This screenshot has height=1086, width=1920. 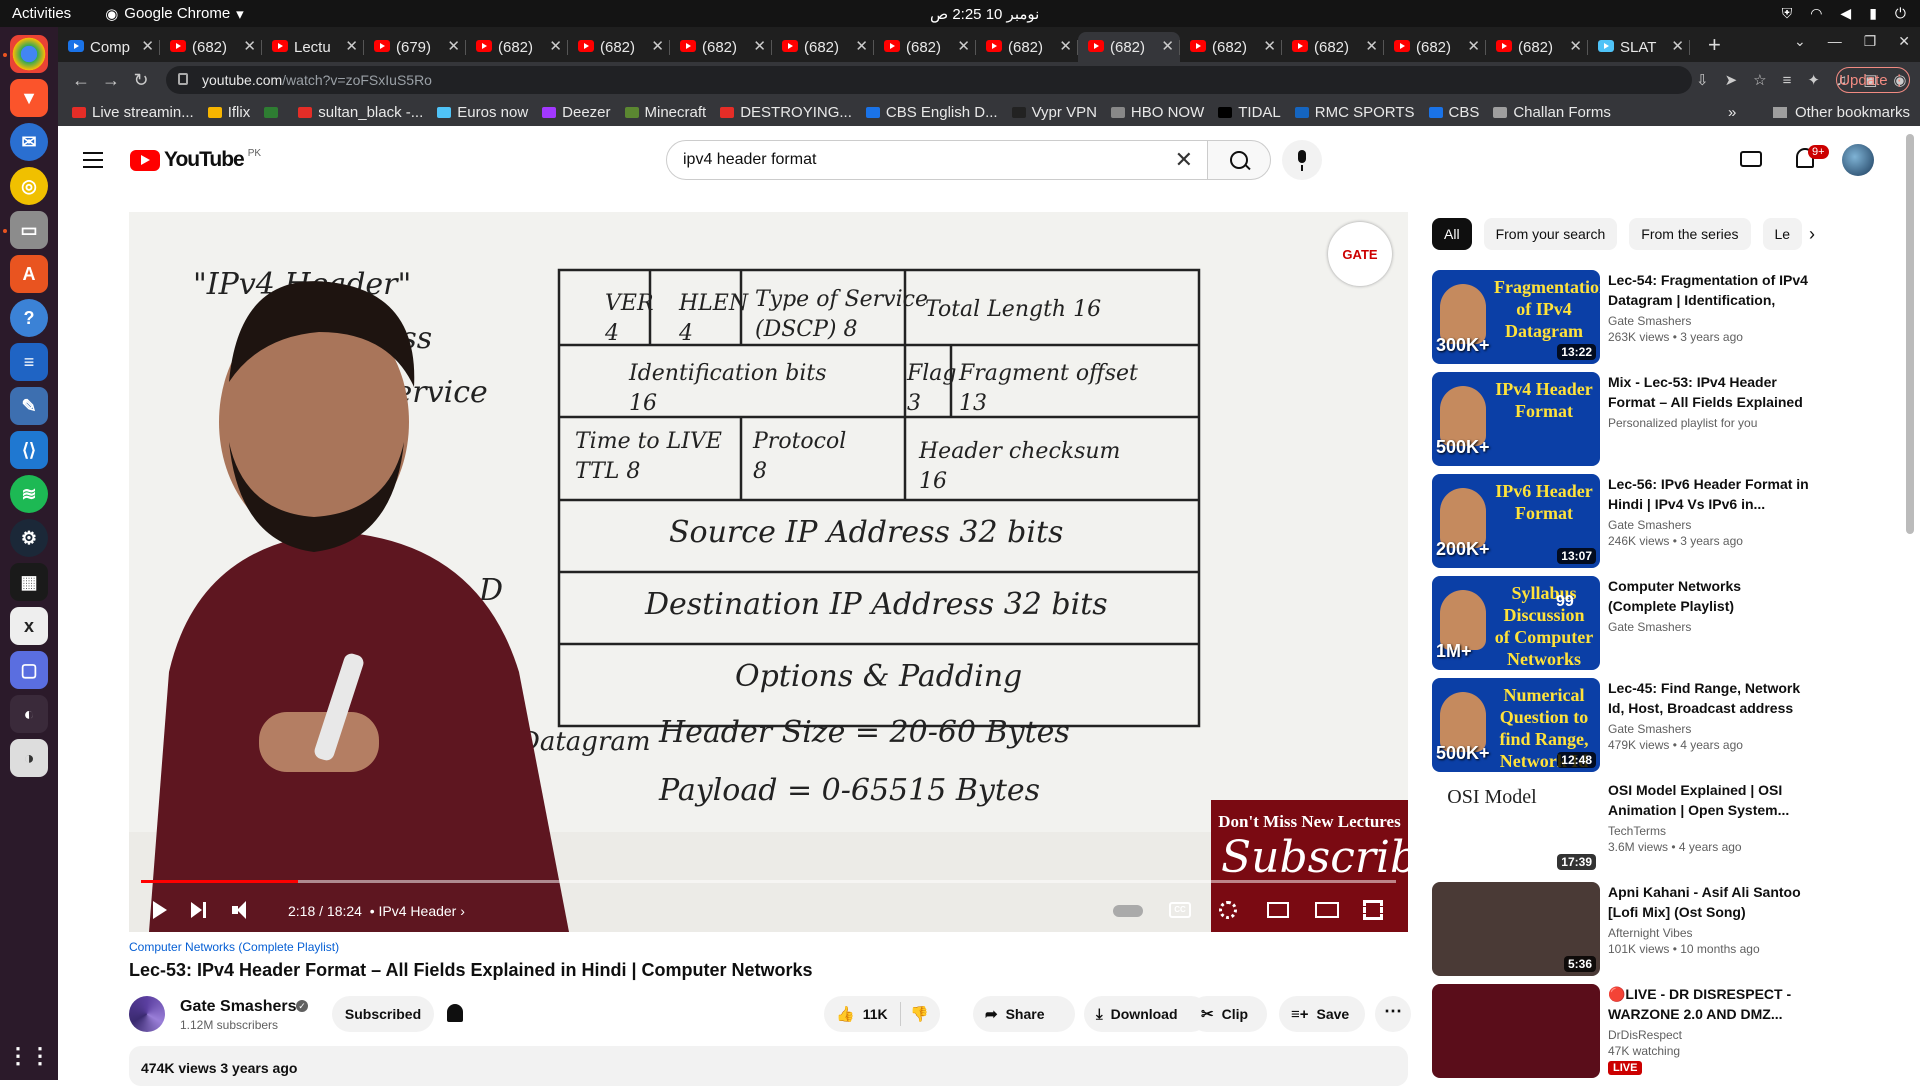 I want to click on video-thumbnail: OSI Model 17:39, so click(x=1516, y=827).